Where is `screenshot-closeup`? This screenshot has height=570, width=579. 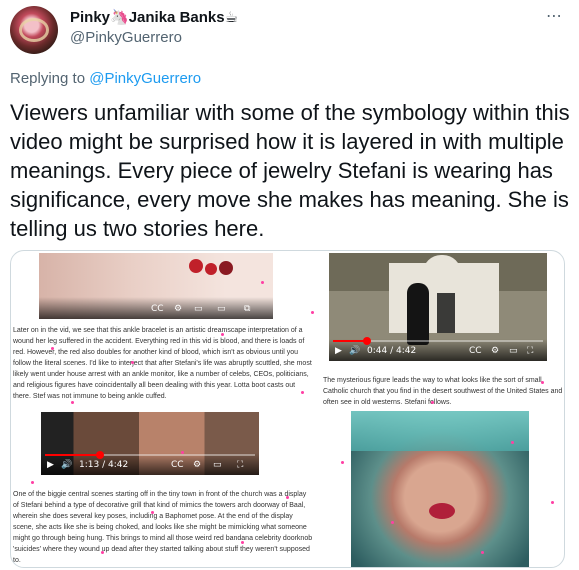
screenshot-closeup is located at coordinates (440, 489).